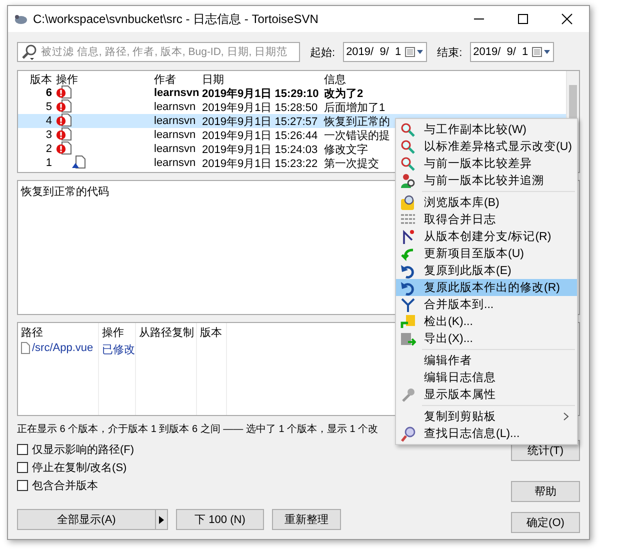  I want to click on table-cell-text: 恢复到正常的, so click(357, 121).